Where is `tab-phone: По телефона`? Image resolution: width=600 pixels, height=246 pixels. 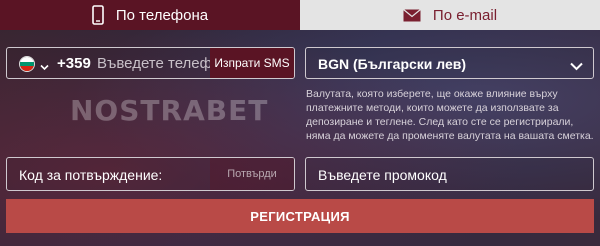 tab-phone: По телефона is located at coordinates (150, 15).